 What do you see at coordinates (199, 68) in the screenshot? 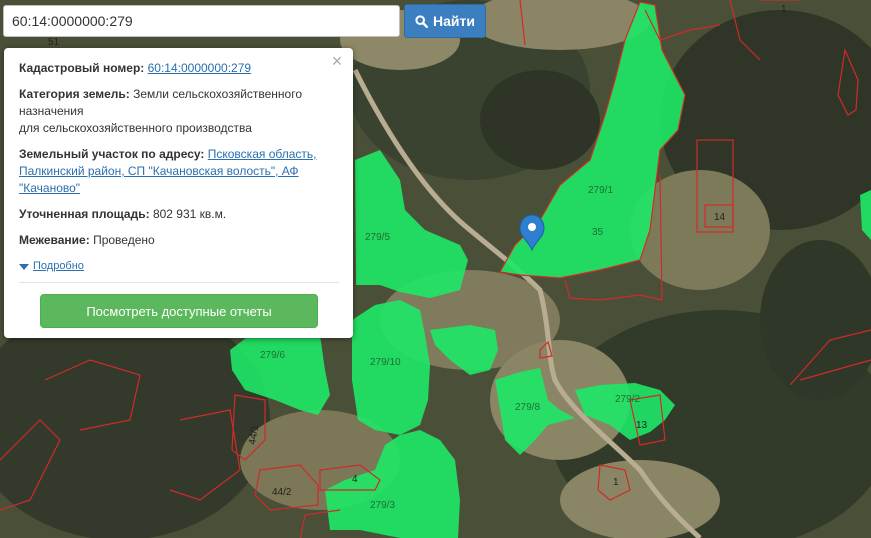
I see `cadastral-number-link: 60:14:0000000:279` at bounding box center [199, 68].